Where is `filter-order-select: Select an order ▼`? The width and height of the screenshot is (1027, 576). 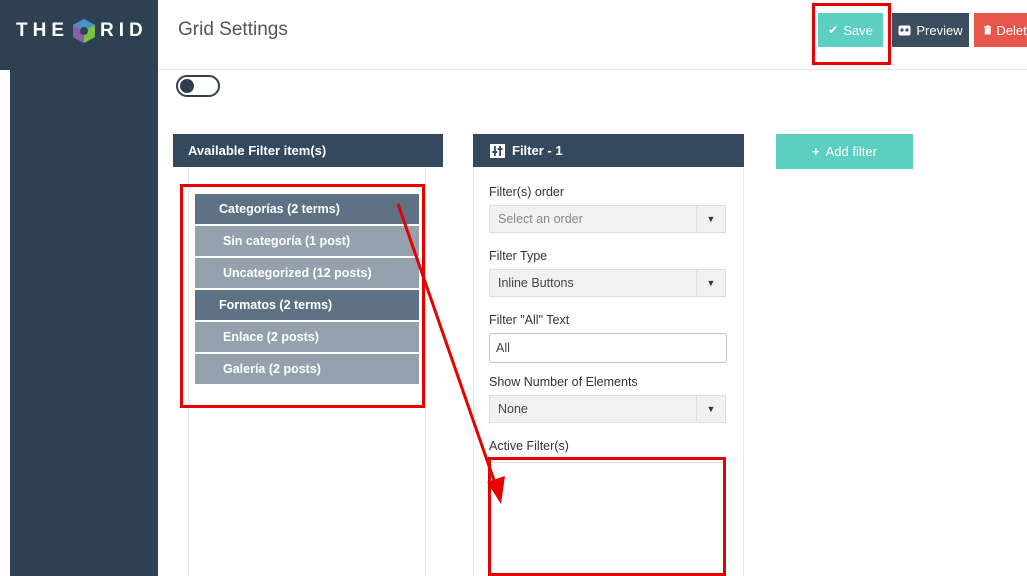 filter-order-select: Select an order ▼ is located at coordinates (607, 219).